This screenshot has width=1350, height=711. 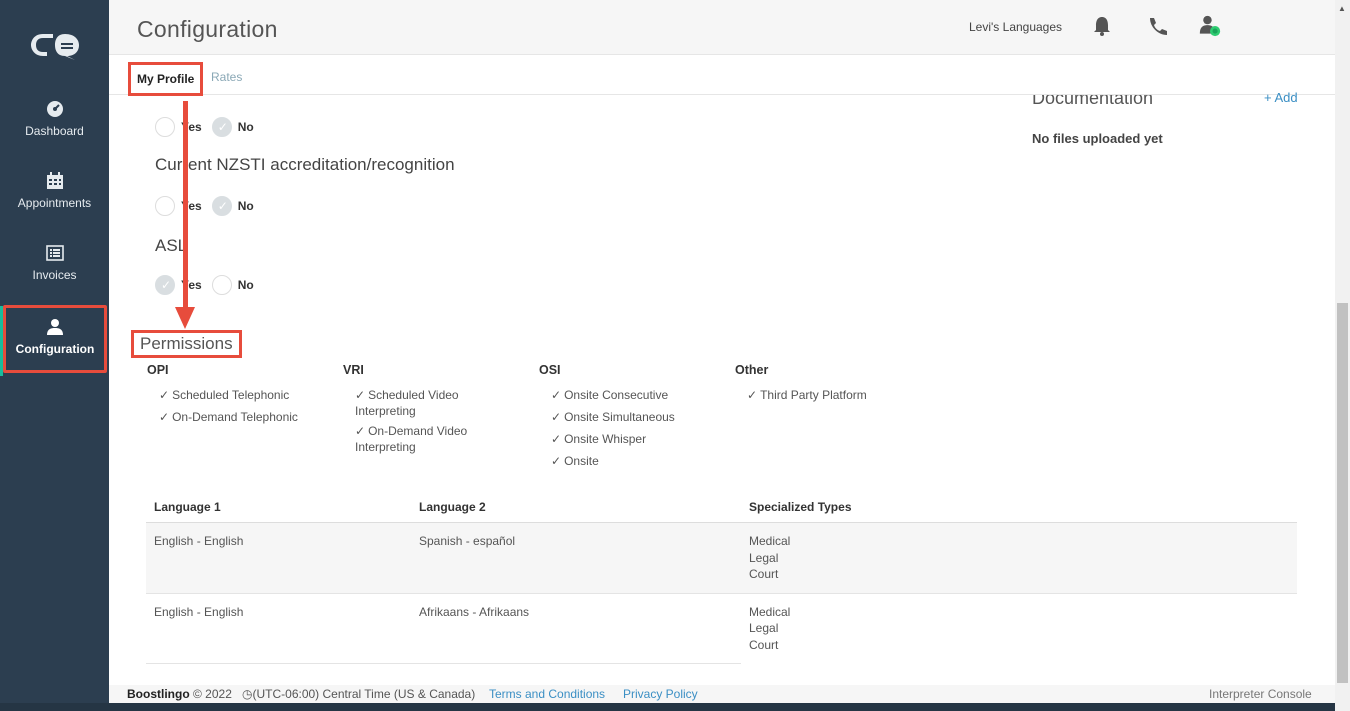 What do you see at coordinates (752, 370) in the screenshot?
I see `permission-group-name: Other` at bounding box center [752, 370].